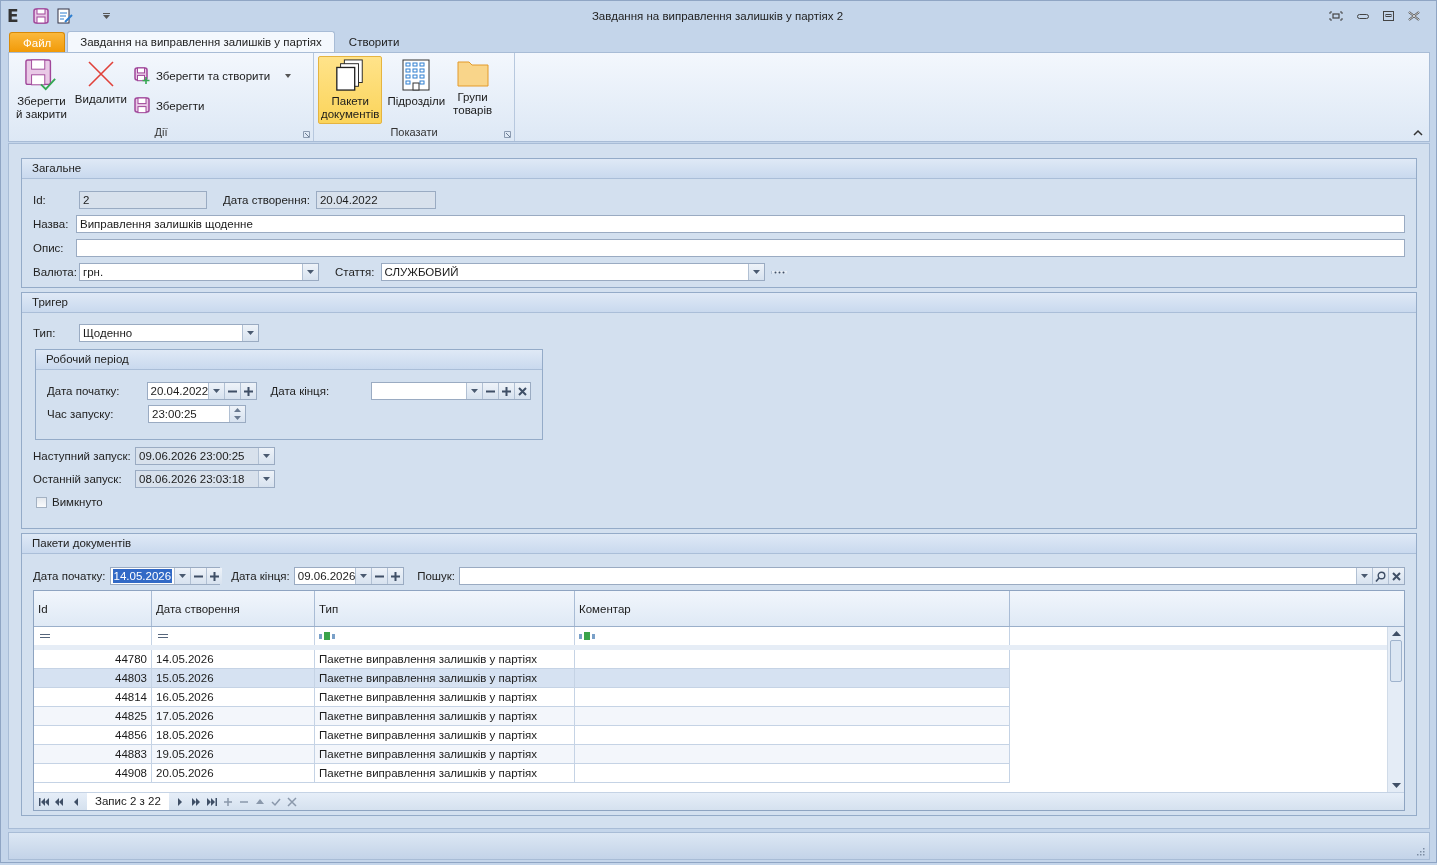 The height and width of the screenshot is (865, 1437). What do you see at coordinates (451, 391) in the screenshot?
I see `end-date-field` at bounding box center [451, 391].